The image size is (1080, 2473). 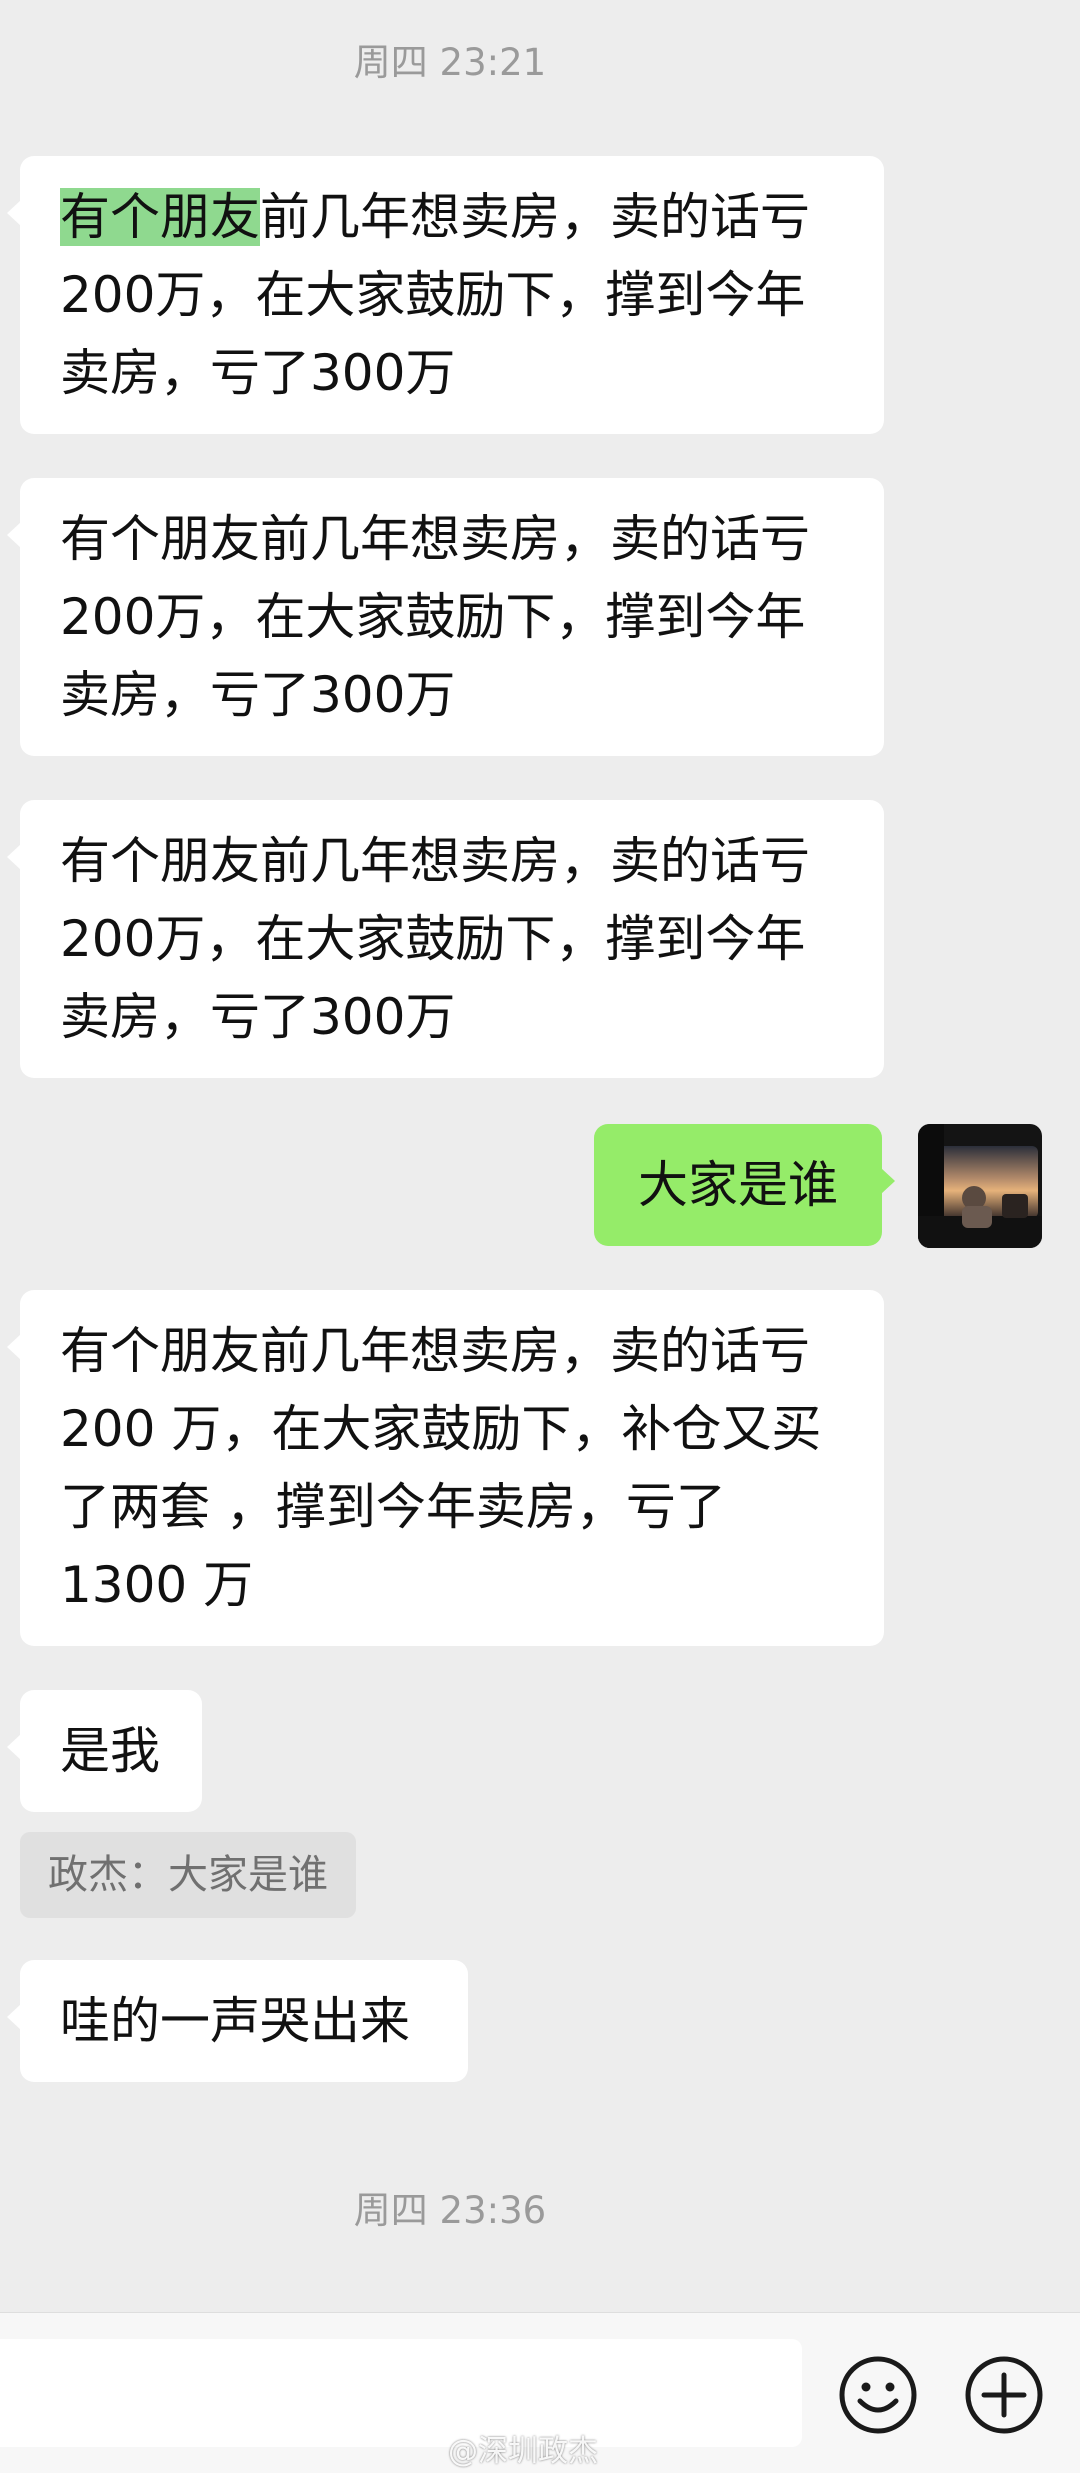 I want to click on message-bubble-6: 哇的一声哭出来, so click(x=237, y=2021).